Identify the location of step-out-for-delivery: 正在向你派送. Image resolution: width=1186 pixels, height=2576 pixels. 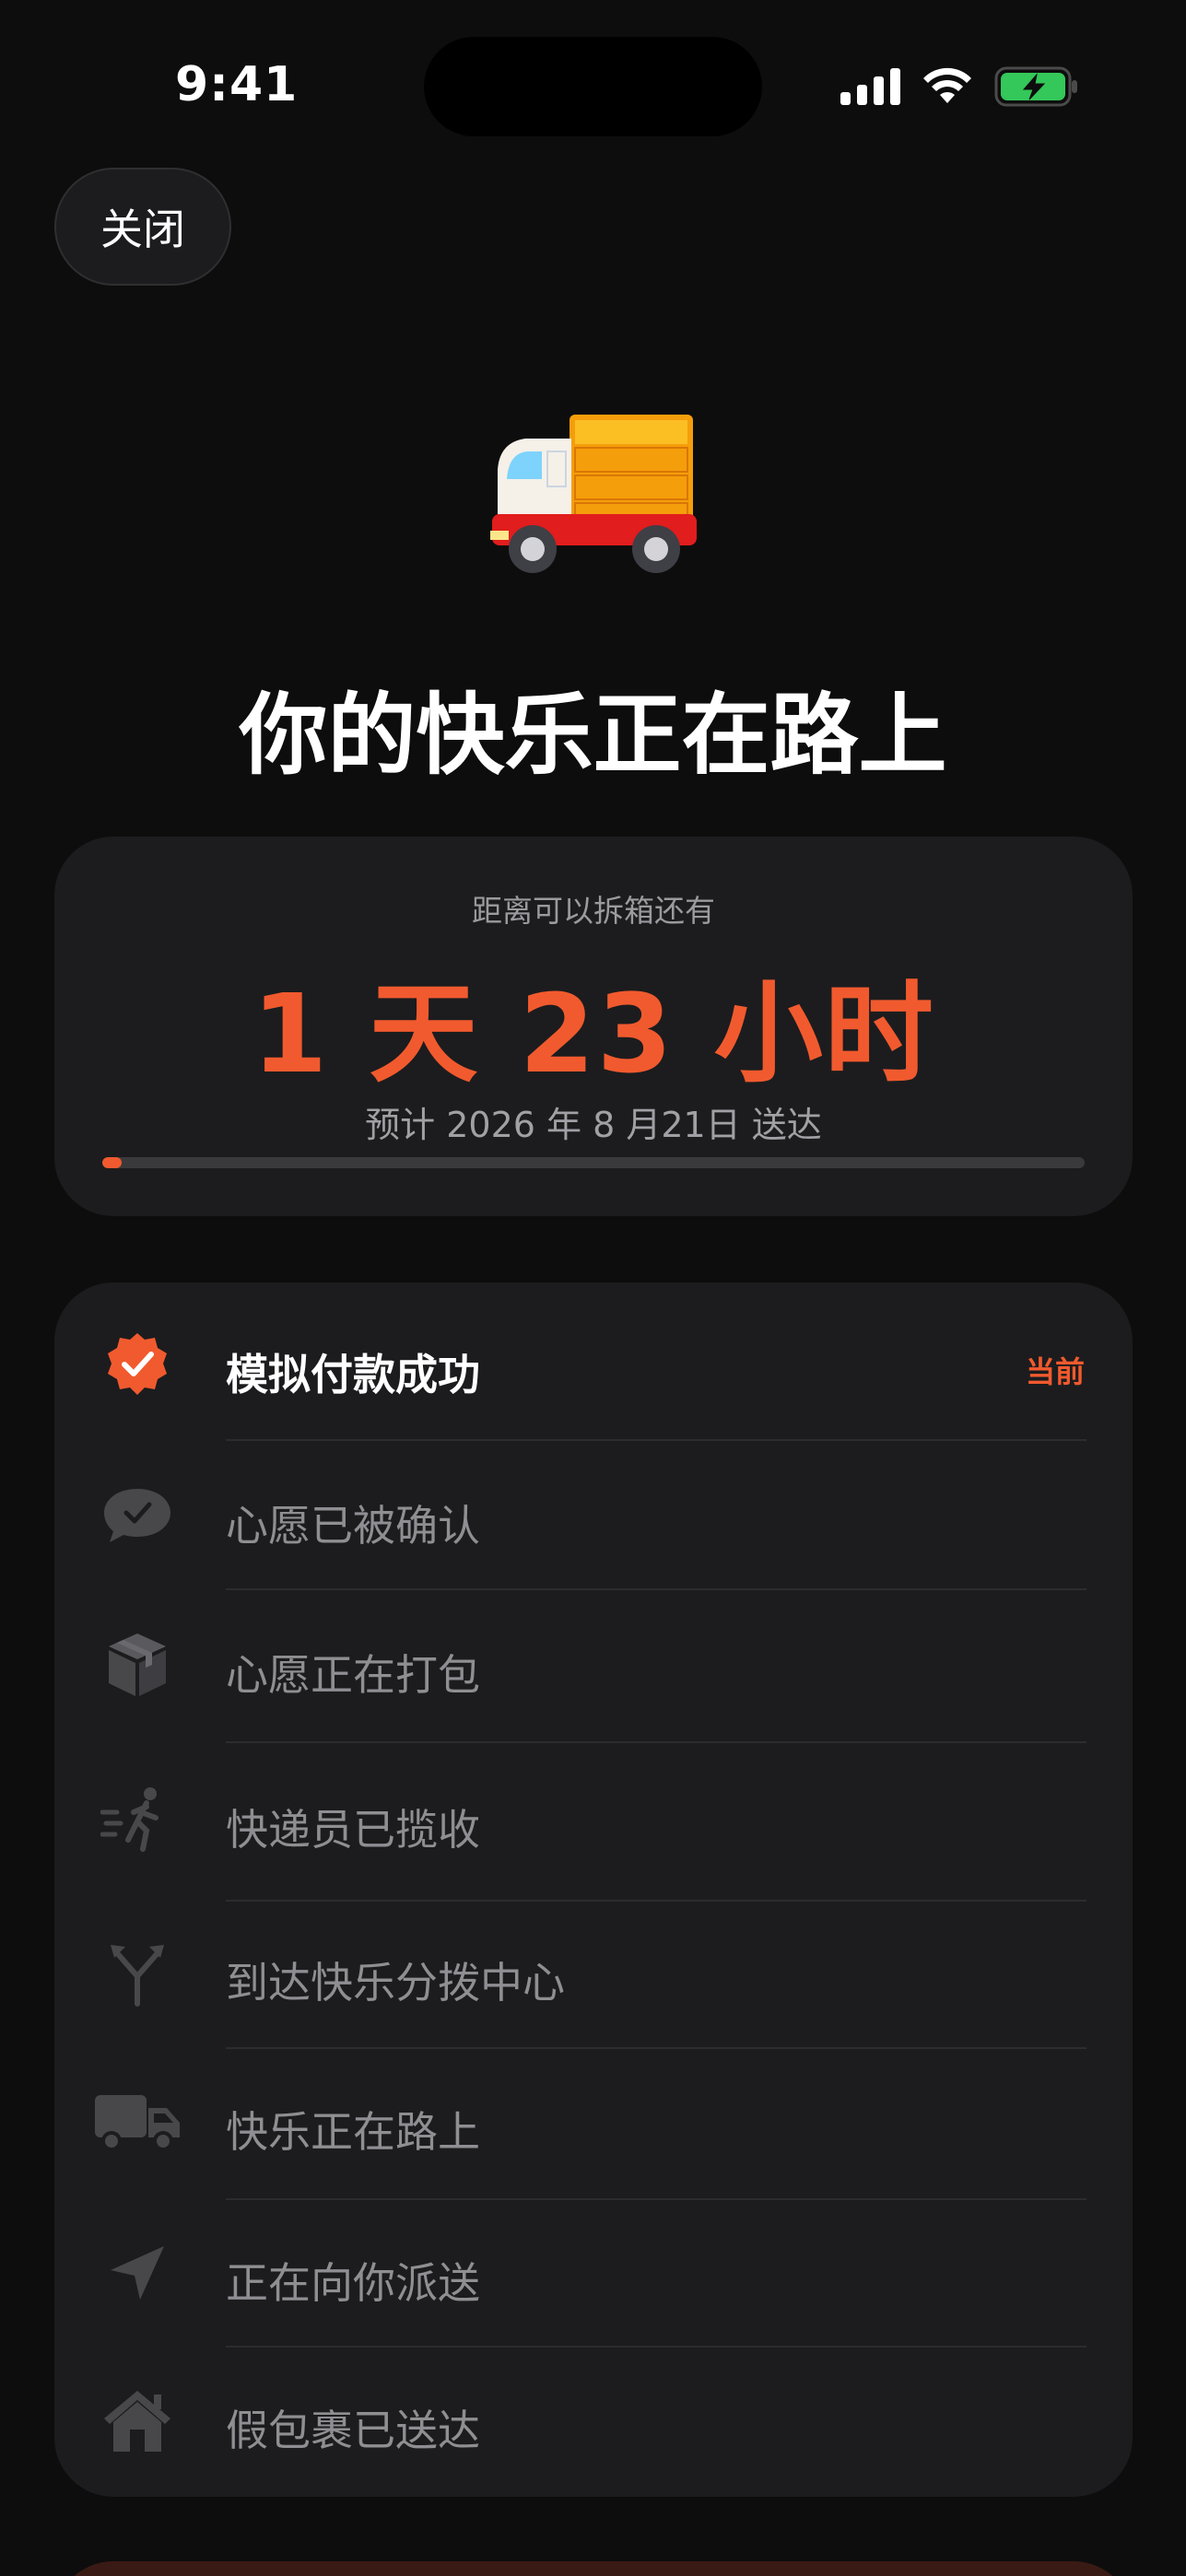
(593, 2272).